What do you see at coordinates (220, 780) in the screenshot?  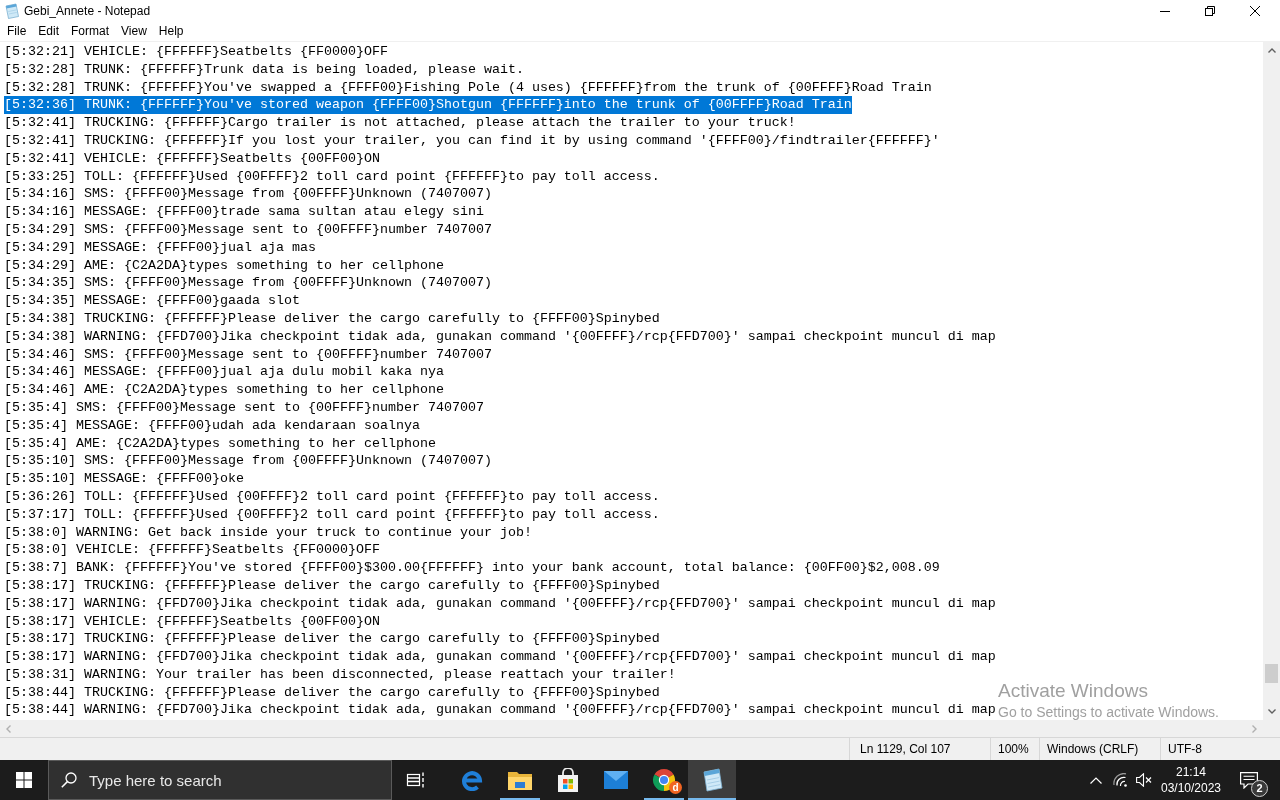 I see `search-field: Type here to search` at bounding box center [220, 780].